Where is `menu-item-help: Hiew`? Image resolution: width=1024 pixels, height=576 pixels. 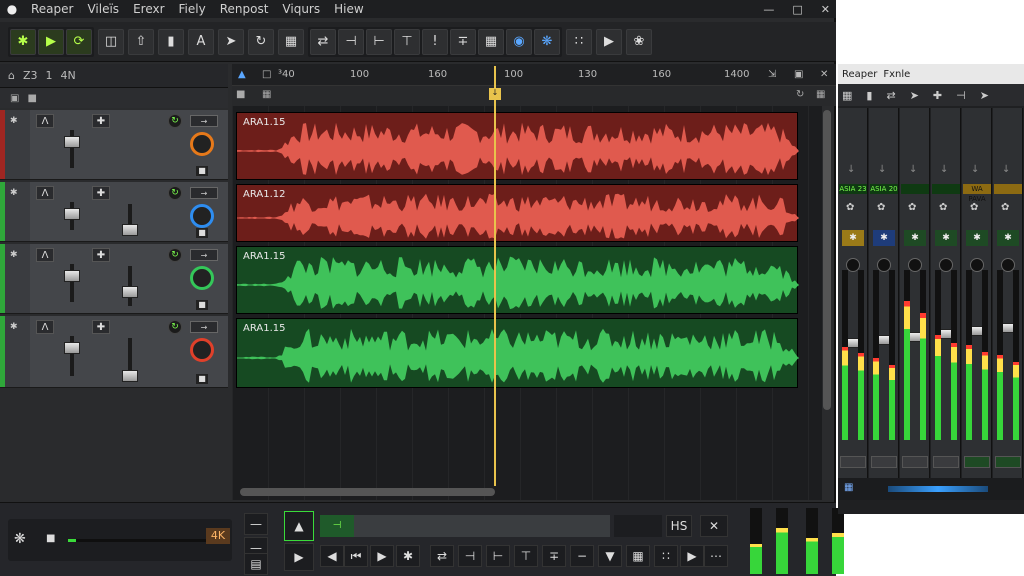 menu-item-help: Hiew is located at coordinates (349, 9).